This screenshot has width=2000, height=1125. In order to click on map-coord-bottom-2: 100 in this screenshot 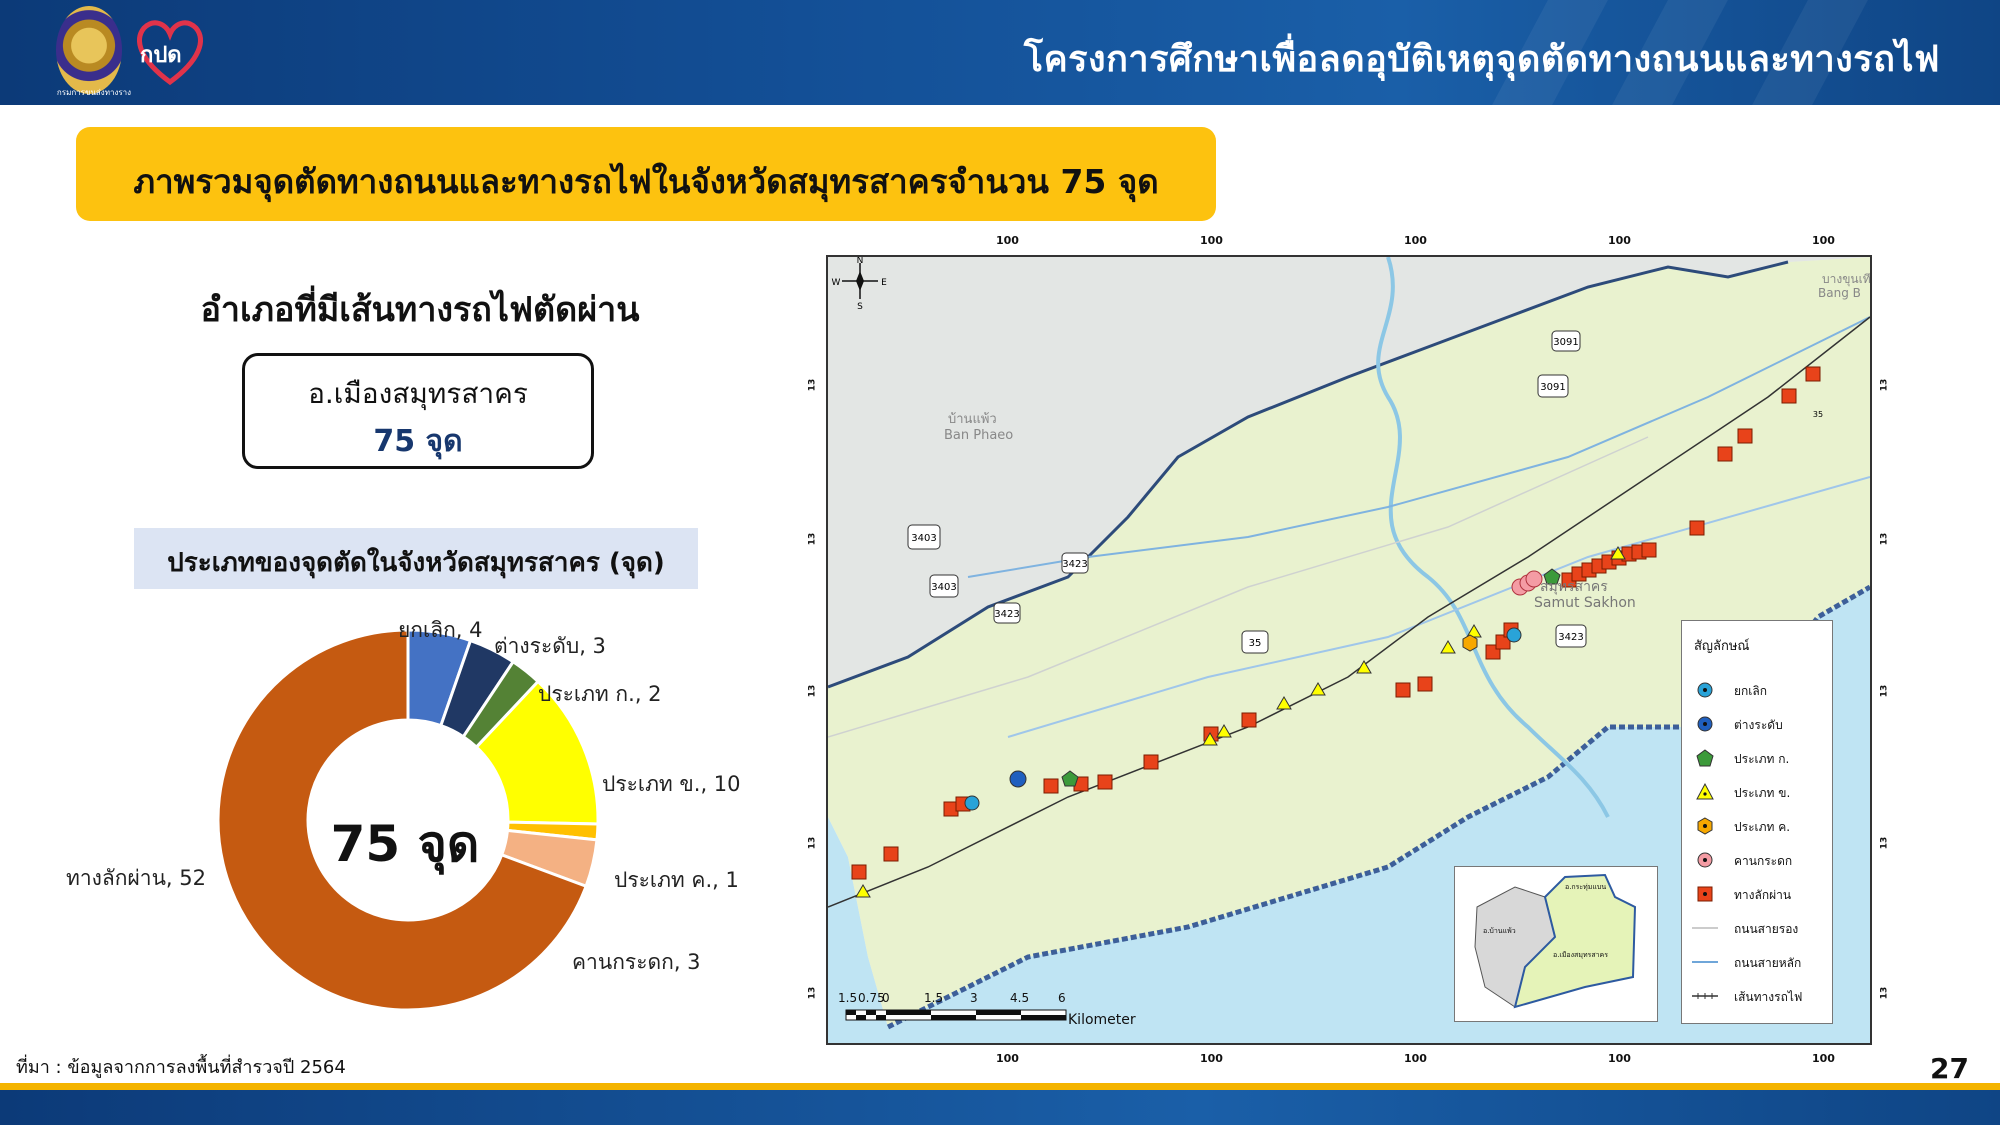, I will do `click(1211, 1058)`.